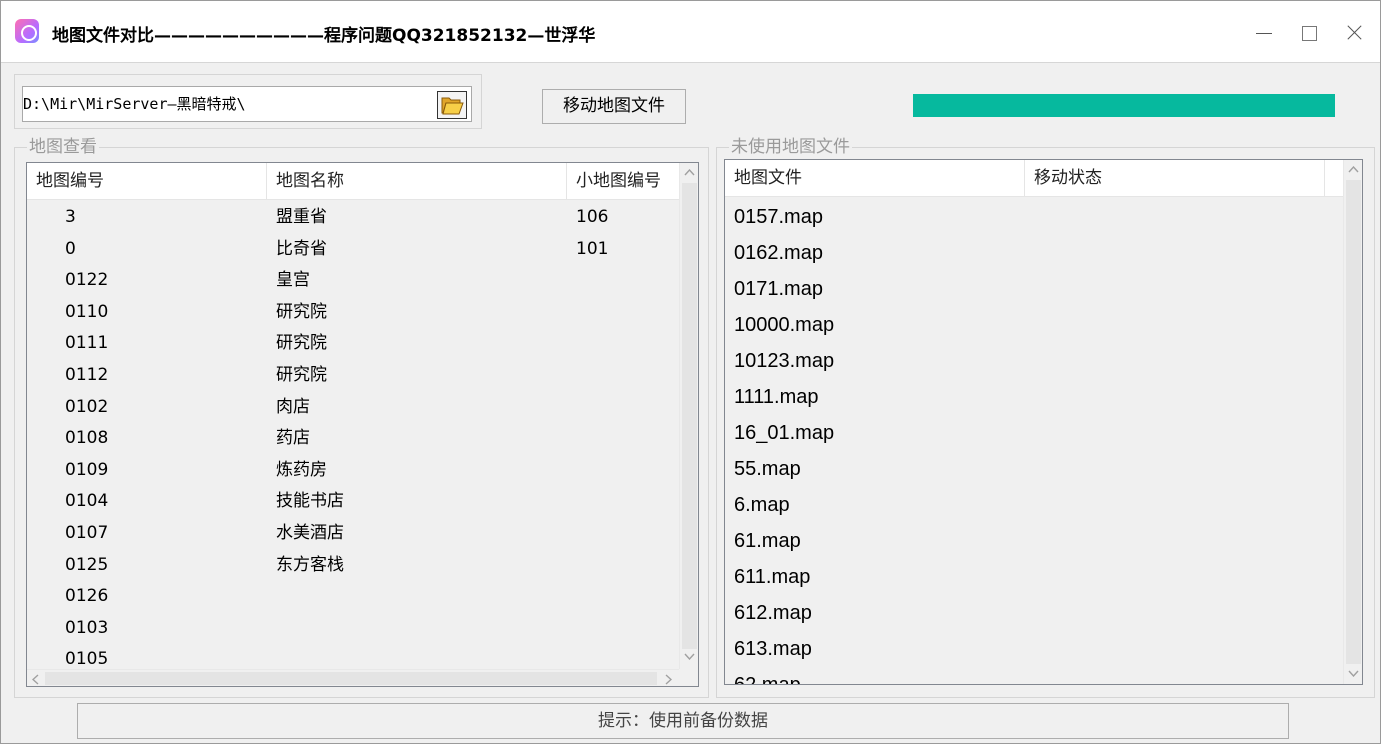 This screenshot has width=1381, height=744. What do you see at coordinates (767, 469) in the screenshot?
I see `map-file-cell: 55.map` at bounding box center [767, 469].